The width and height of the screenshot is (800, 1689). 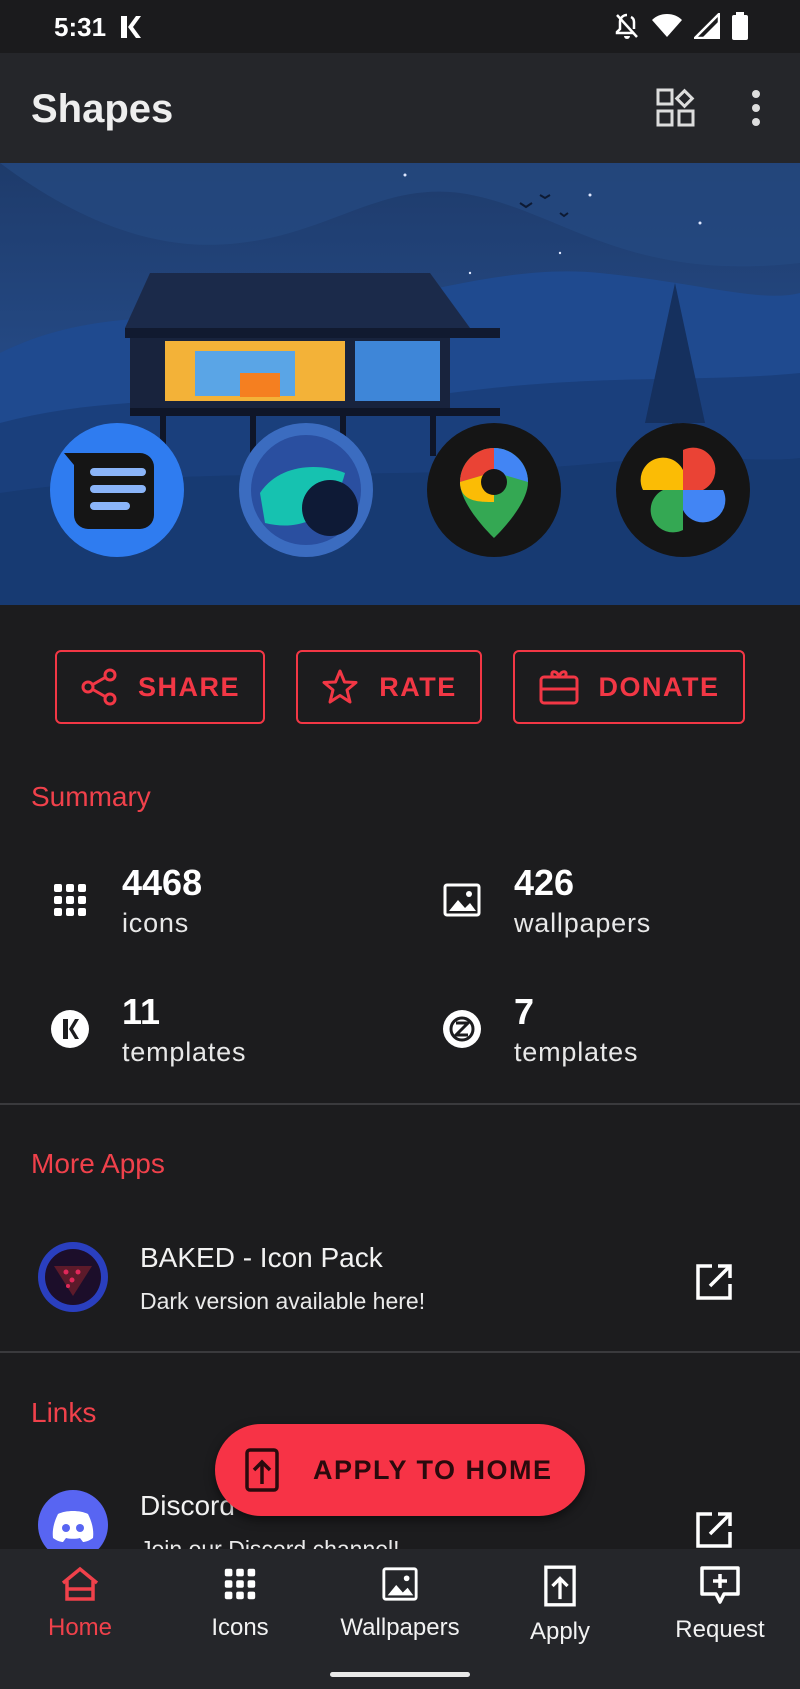 I want to click on stat-value: 426, so click(x=544, y=882).